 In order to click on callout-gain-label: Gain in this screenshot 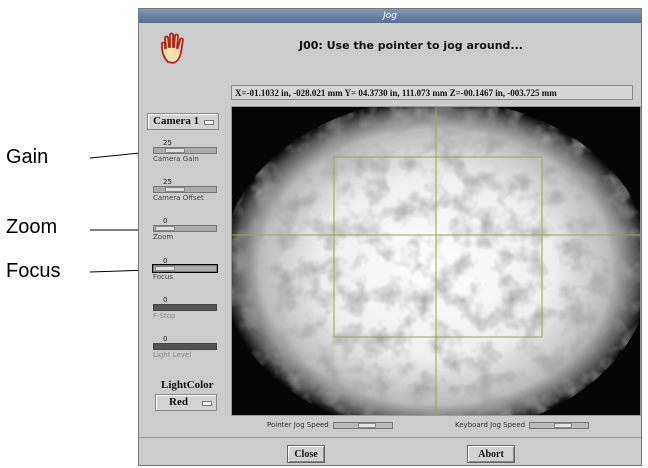, I will do `click(27, 157)`.